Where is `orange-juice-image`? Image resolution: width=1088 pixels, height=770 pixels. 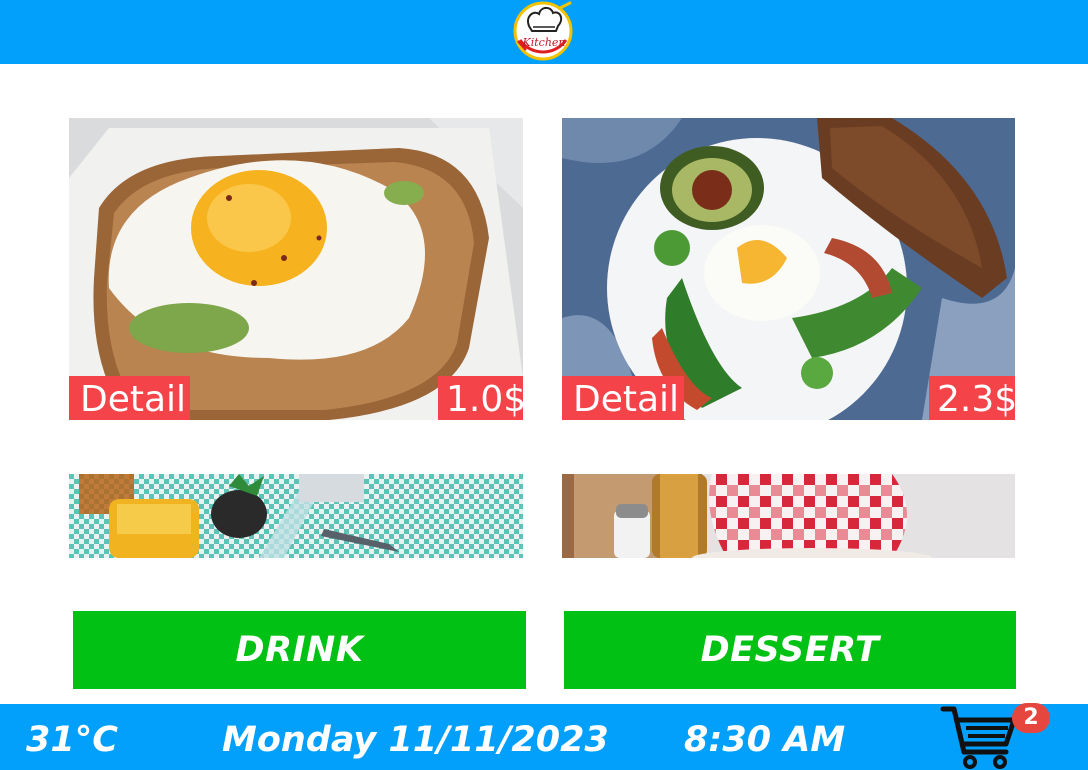 orange-juice-image is located at coordinates (296, 516).